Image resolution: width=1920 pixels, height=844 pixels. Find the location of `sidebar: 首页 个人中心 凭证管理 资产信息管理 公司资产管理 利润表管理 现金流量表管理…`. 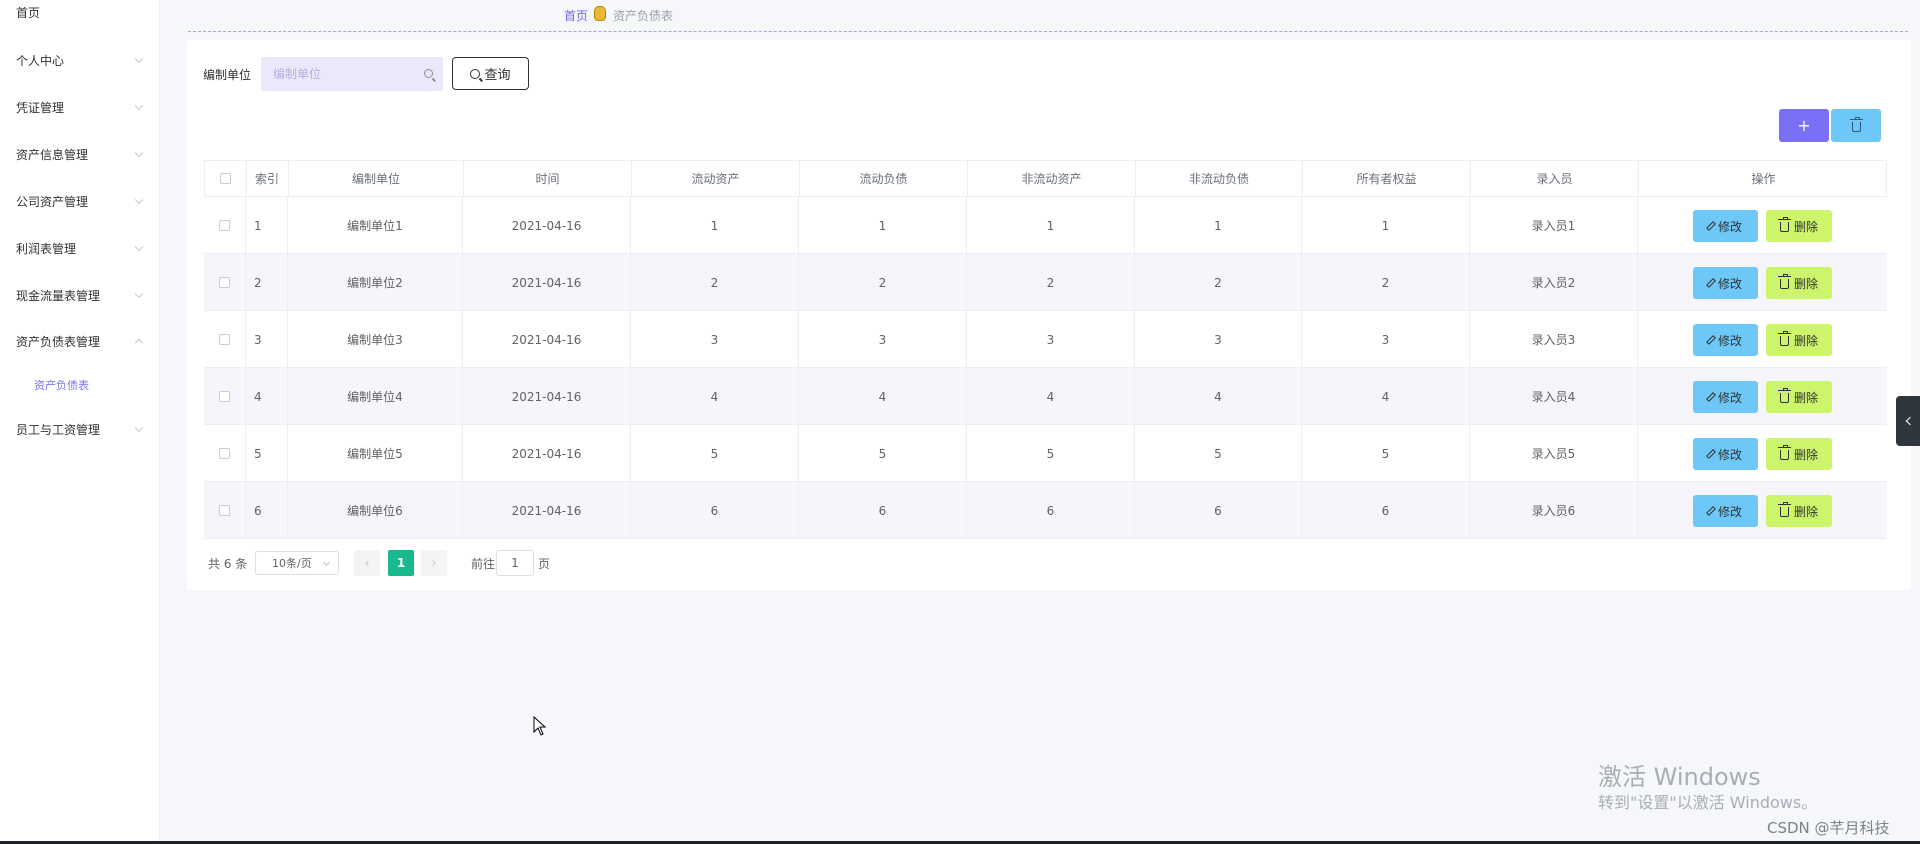

sidebar: 首页 个人中心 凭证管理 资产信息管理 公司资产管理 利润表管理 现金流量表管理… is located at coordinates (80, 422).